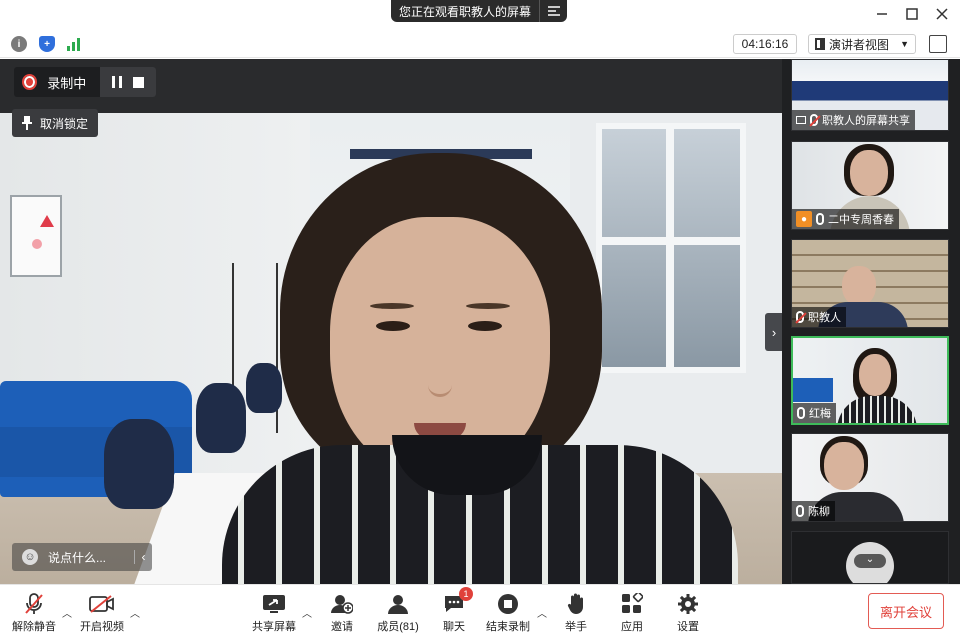  What do you see at coordinates (398, 604) in the screenshot?
I see `members-icon` at bounding box center [398, 604].